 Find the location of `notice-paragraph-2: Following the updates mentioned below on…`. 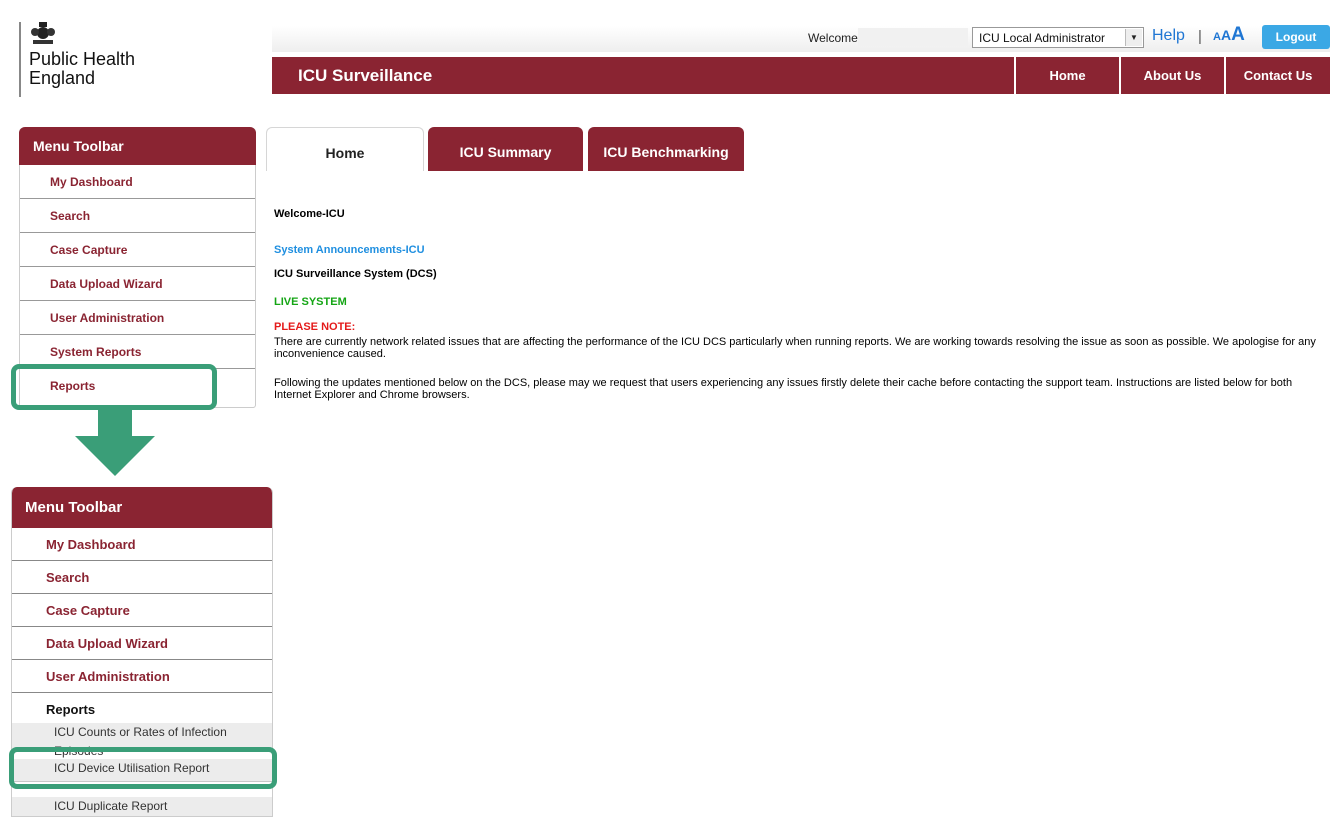

notice-paragraph-2: Following the updates mentioned below on… is located at coordinates (783, 389).